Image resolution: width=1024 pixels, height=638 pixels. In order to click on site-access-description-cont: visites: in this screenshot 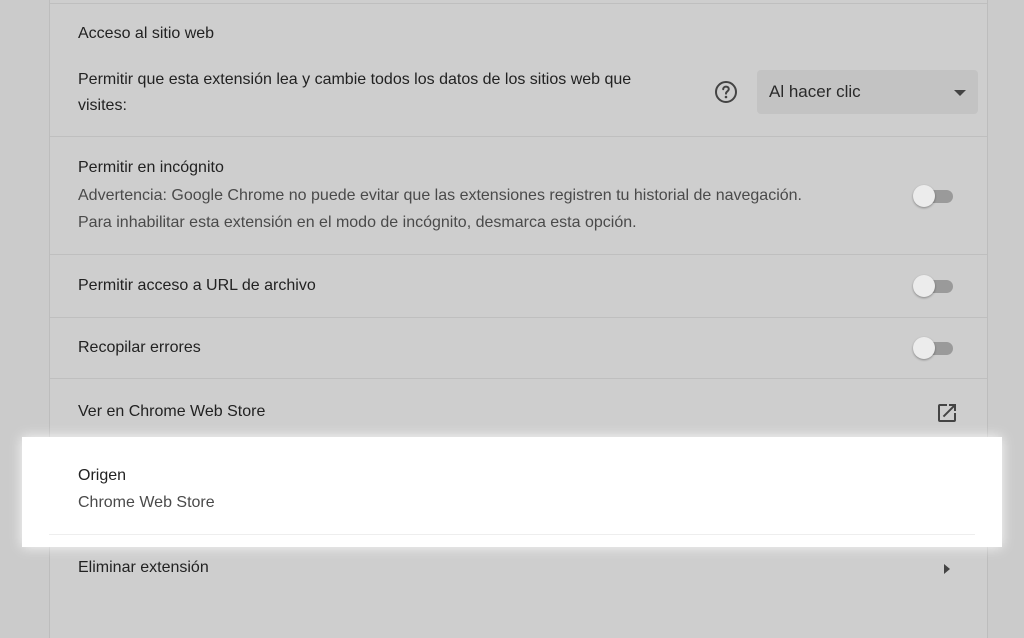, I will do `click(102, 105)`.